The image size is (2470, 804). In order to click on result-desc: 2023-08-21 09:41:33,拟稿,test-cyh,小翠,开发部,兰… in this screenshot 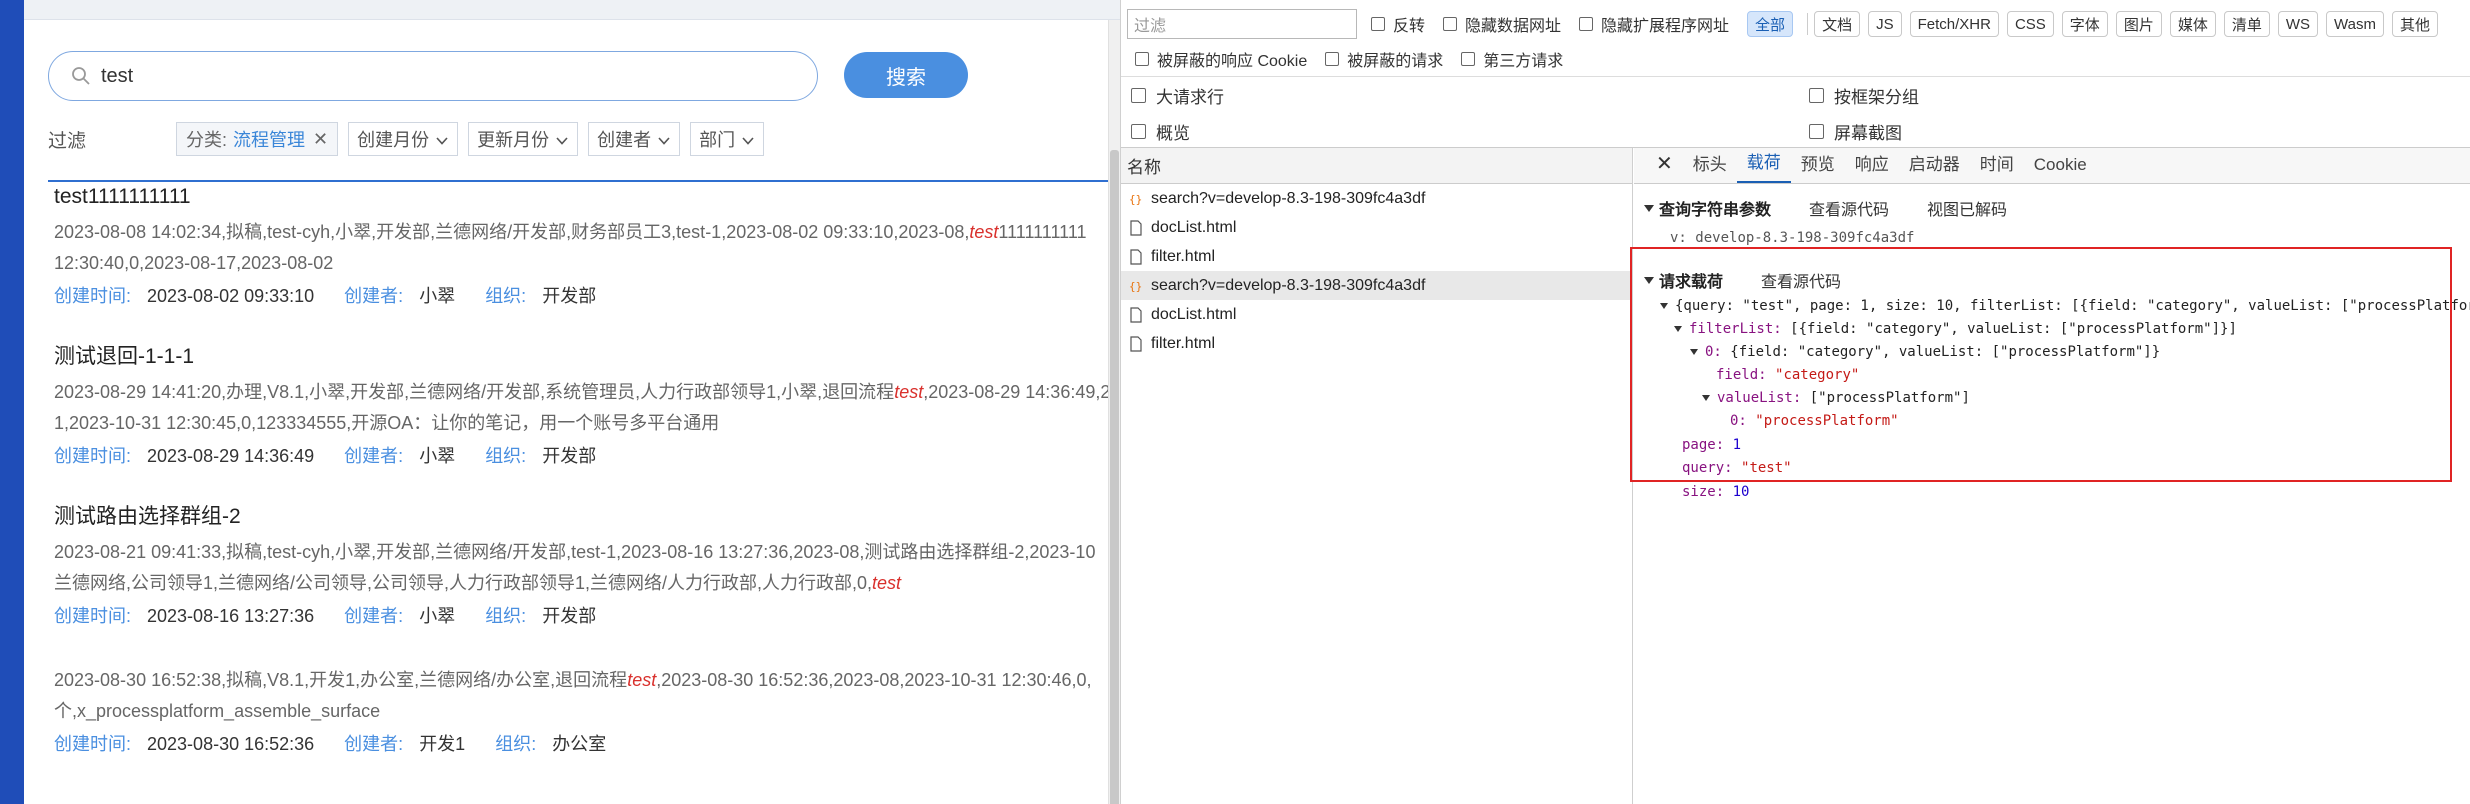, I will do `click(584, 568)`.